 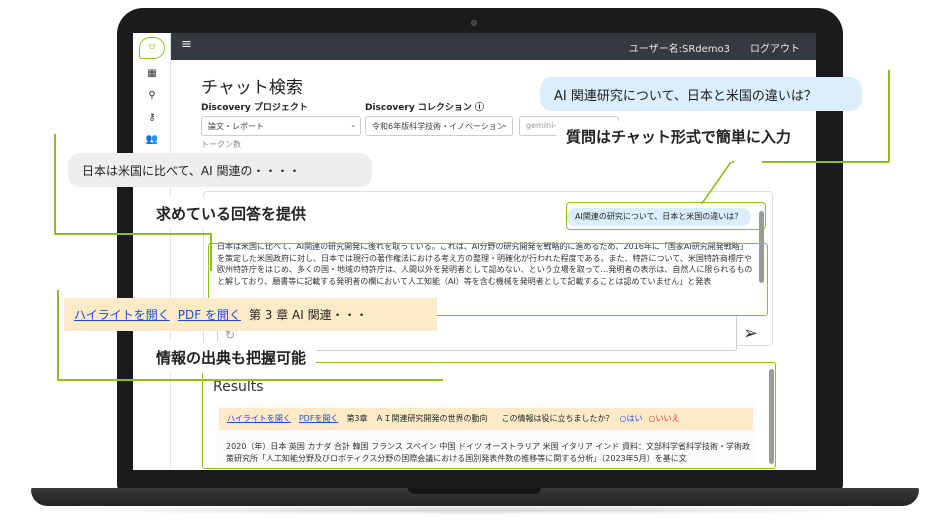 I want to click on callout-pdf-link: PDF を開く, so click(x=209, y=315).